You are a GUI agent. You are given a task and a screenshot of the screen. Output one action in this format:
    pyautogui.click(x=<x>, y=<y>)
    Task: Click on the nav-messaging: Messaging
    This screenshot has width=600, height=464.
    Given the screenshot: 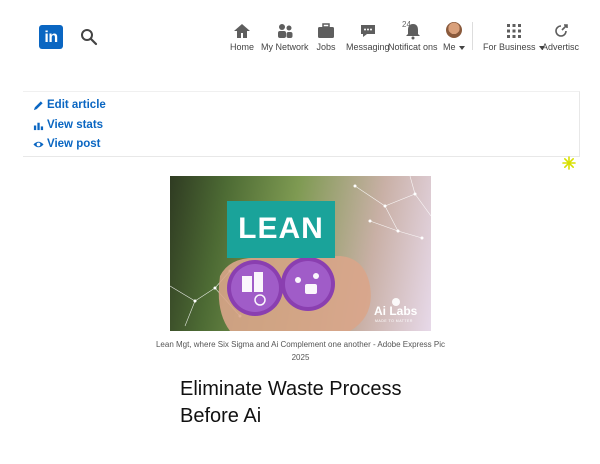 What is the action you would take?
    pyautogui.click(x=368, y=37)
    